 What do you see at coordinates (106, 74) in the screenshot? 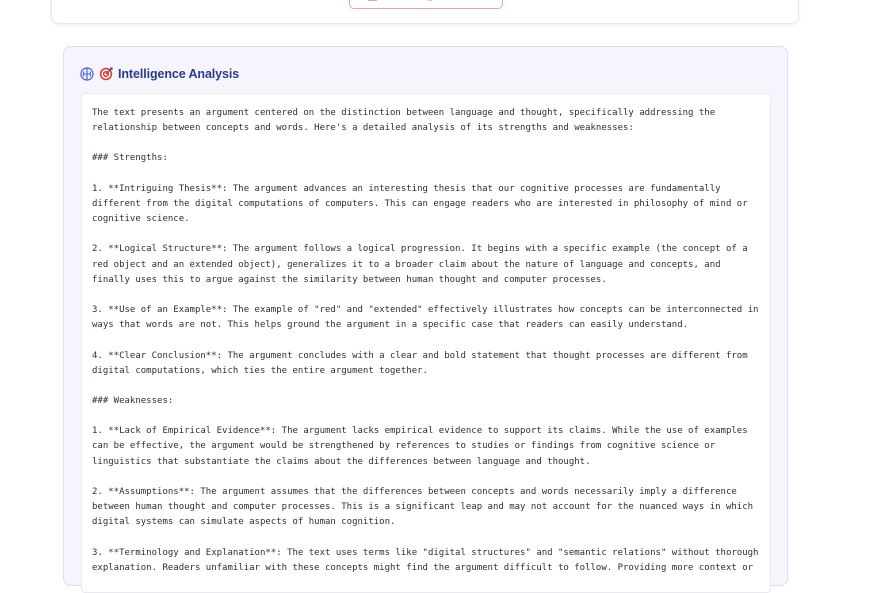
I see `target-icon` at bounding box center [106, 74].